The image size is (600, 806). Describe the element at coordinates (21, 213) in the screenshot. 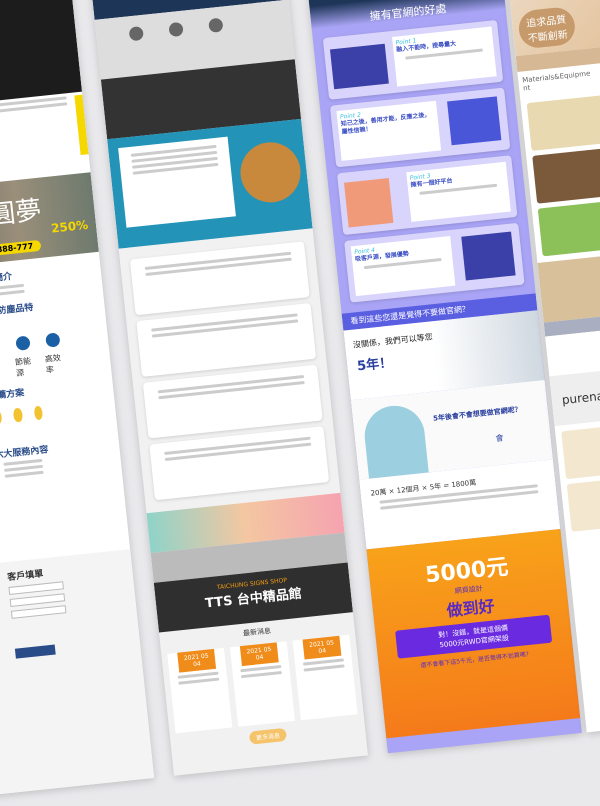

I see `banner-title: 圓夢` at that location.